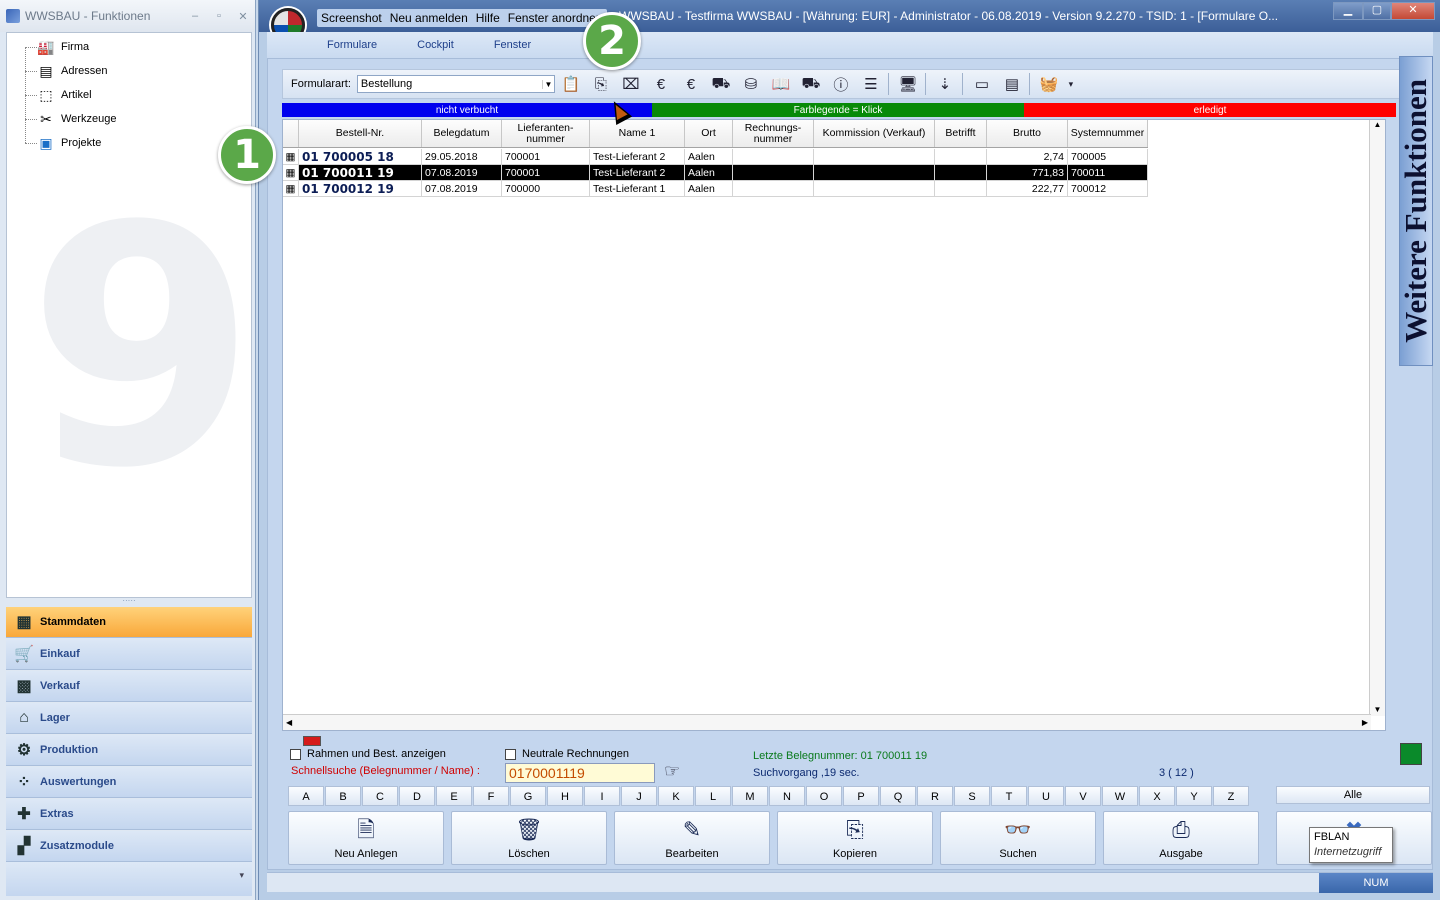 The width and height of the screenshot is (1440, 900). Describe the element at coordinates (567, 754) in the screenshot. I see `chk-neutral: Neutrale Rechnungen` at that location.